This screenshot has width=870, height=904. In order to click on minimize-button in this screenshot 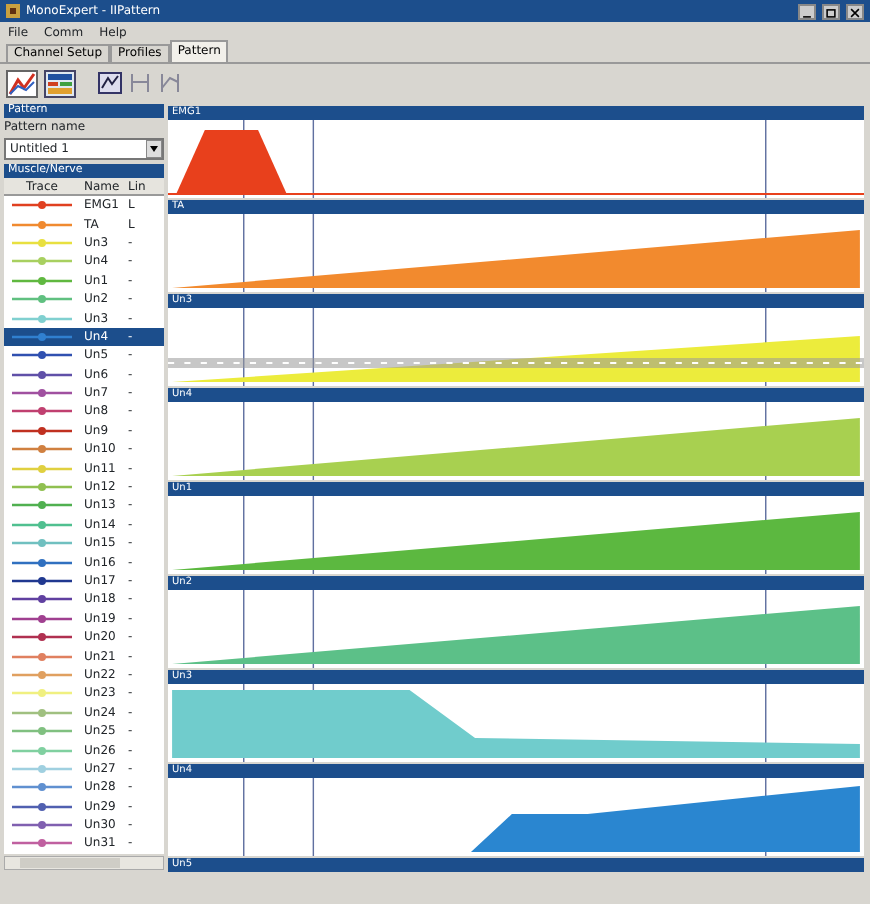, I will do `click(807, 11)`.